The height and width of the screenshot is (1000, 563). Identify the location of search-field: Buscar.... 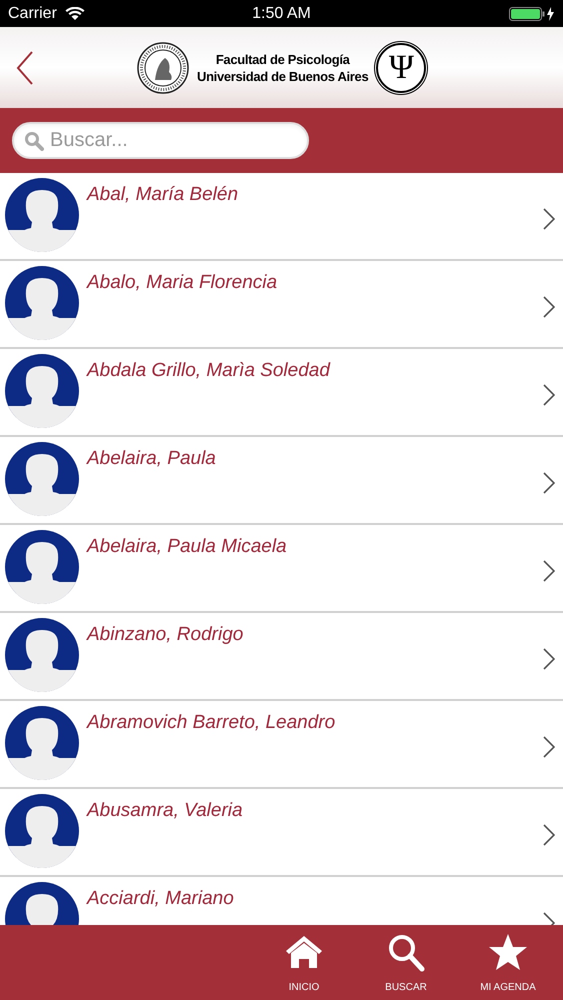
(160, 140).